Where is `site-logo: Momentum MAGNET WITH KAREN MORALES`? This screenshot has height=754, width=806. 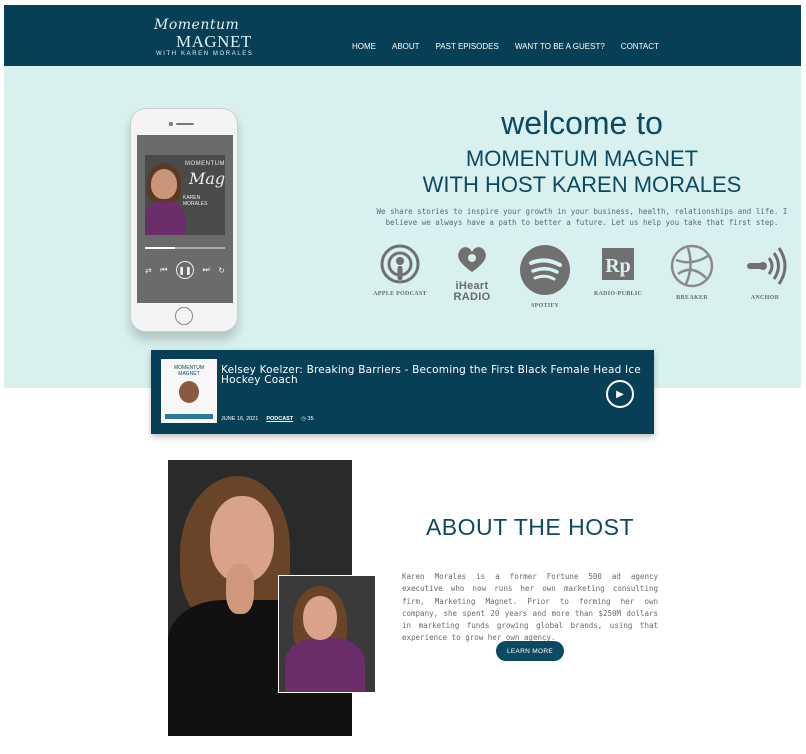
site-logo: Momentum MAGNET WITH KAREN MORALES is located at coordinates (202, 39).